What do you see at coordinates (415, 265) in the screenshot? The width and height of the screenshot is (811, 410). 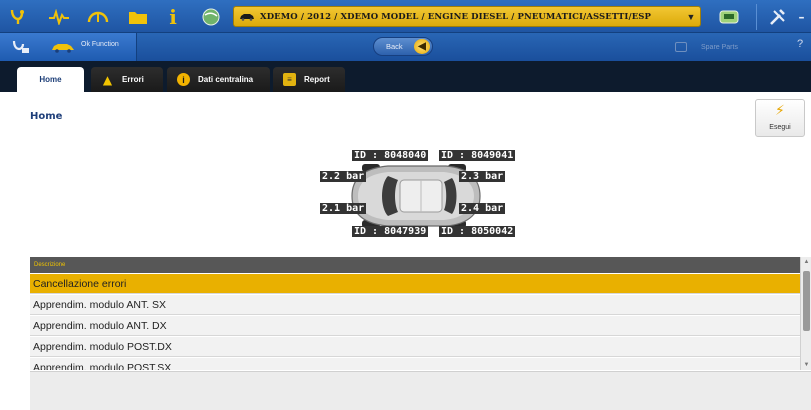 I see `list-header: Descrizione` at bounding box center [415, 265].